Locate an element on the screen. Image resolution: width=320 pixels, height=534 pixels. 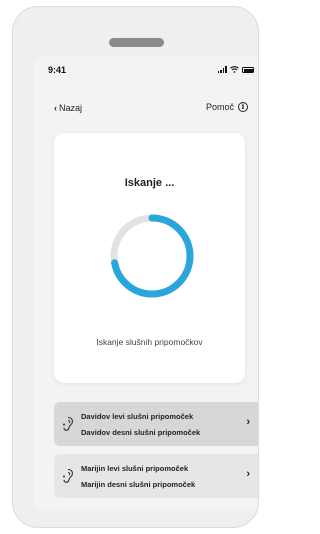
signal-icon is located at coordinates (222, 69).